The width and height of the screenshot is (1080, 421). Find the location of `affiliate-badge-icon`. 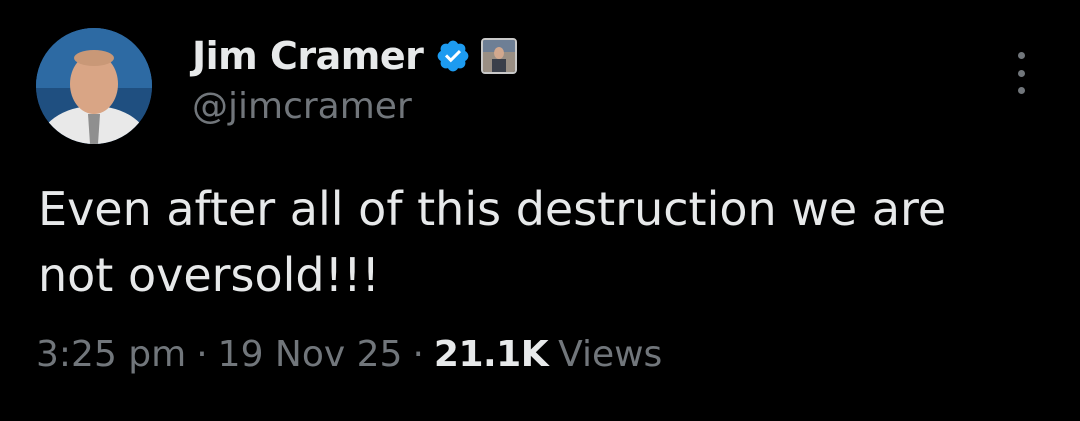

affiliate-badge-icon is located at coordinates (499, 56).